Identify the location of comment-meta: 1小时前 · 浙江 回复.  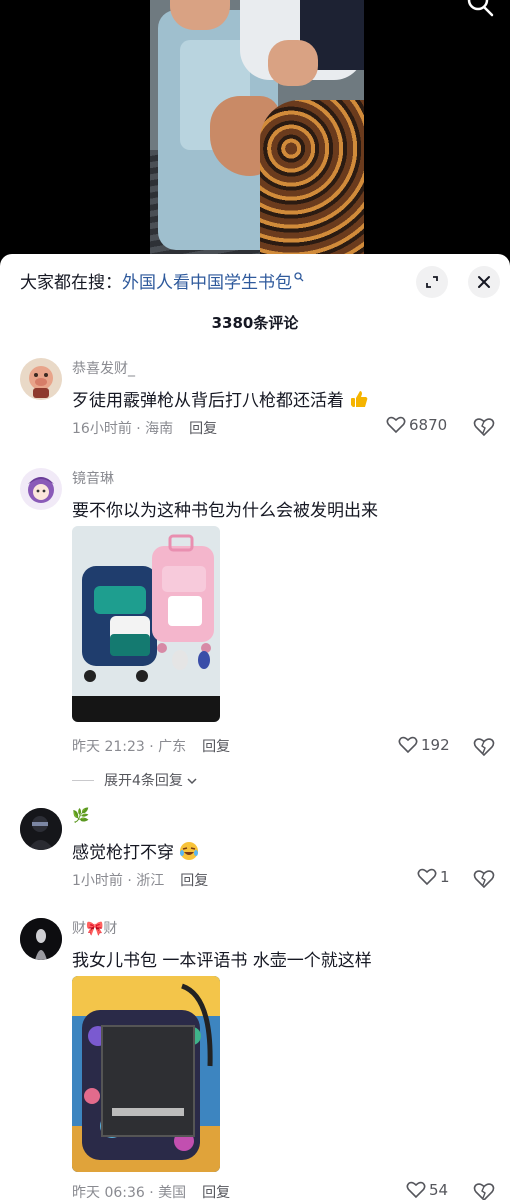
(140, 880).